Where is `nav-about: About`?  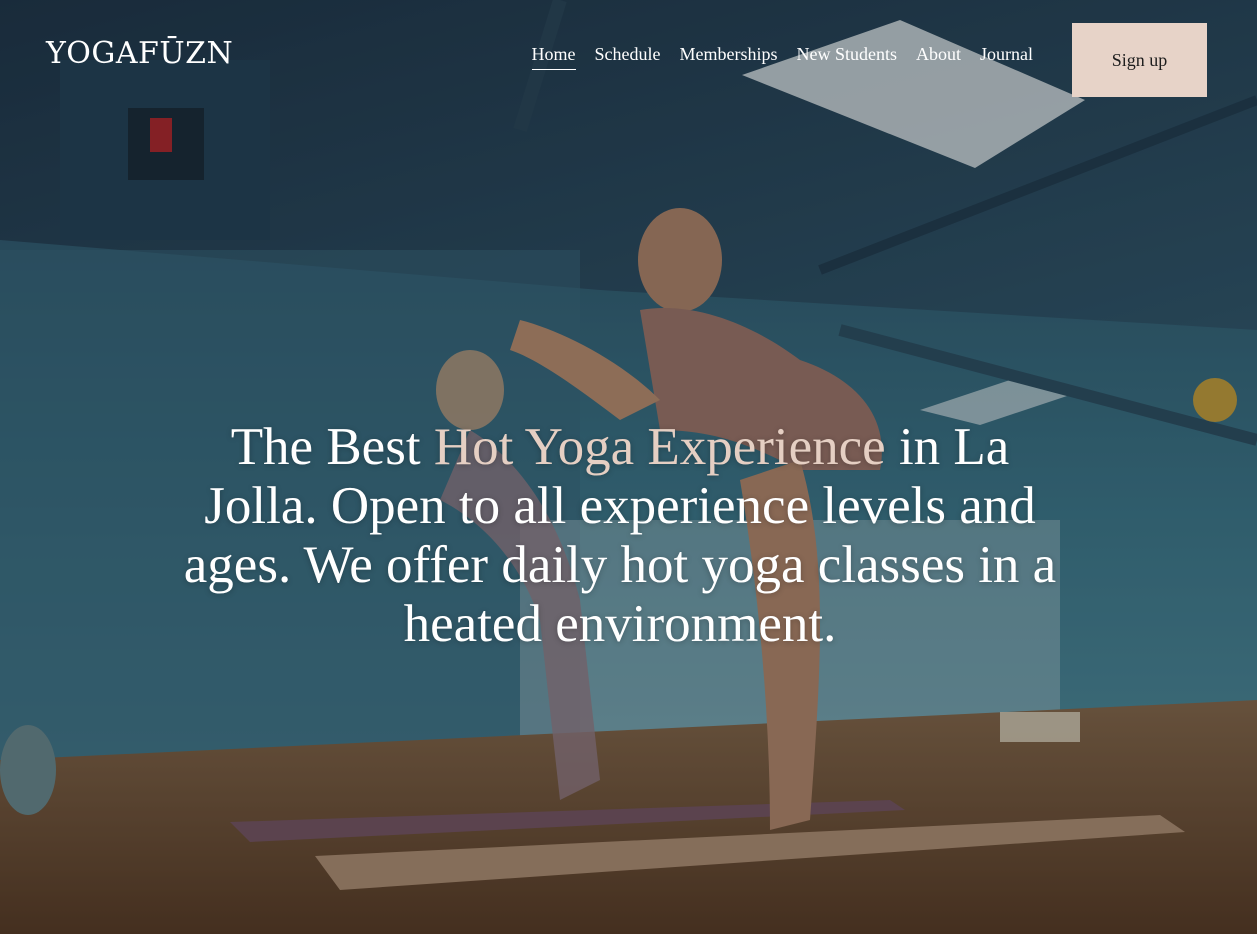
nav-about: About is located at coordinates (938, 57).